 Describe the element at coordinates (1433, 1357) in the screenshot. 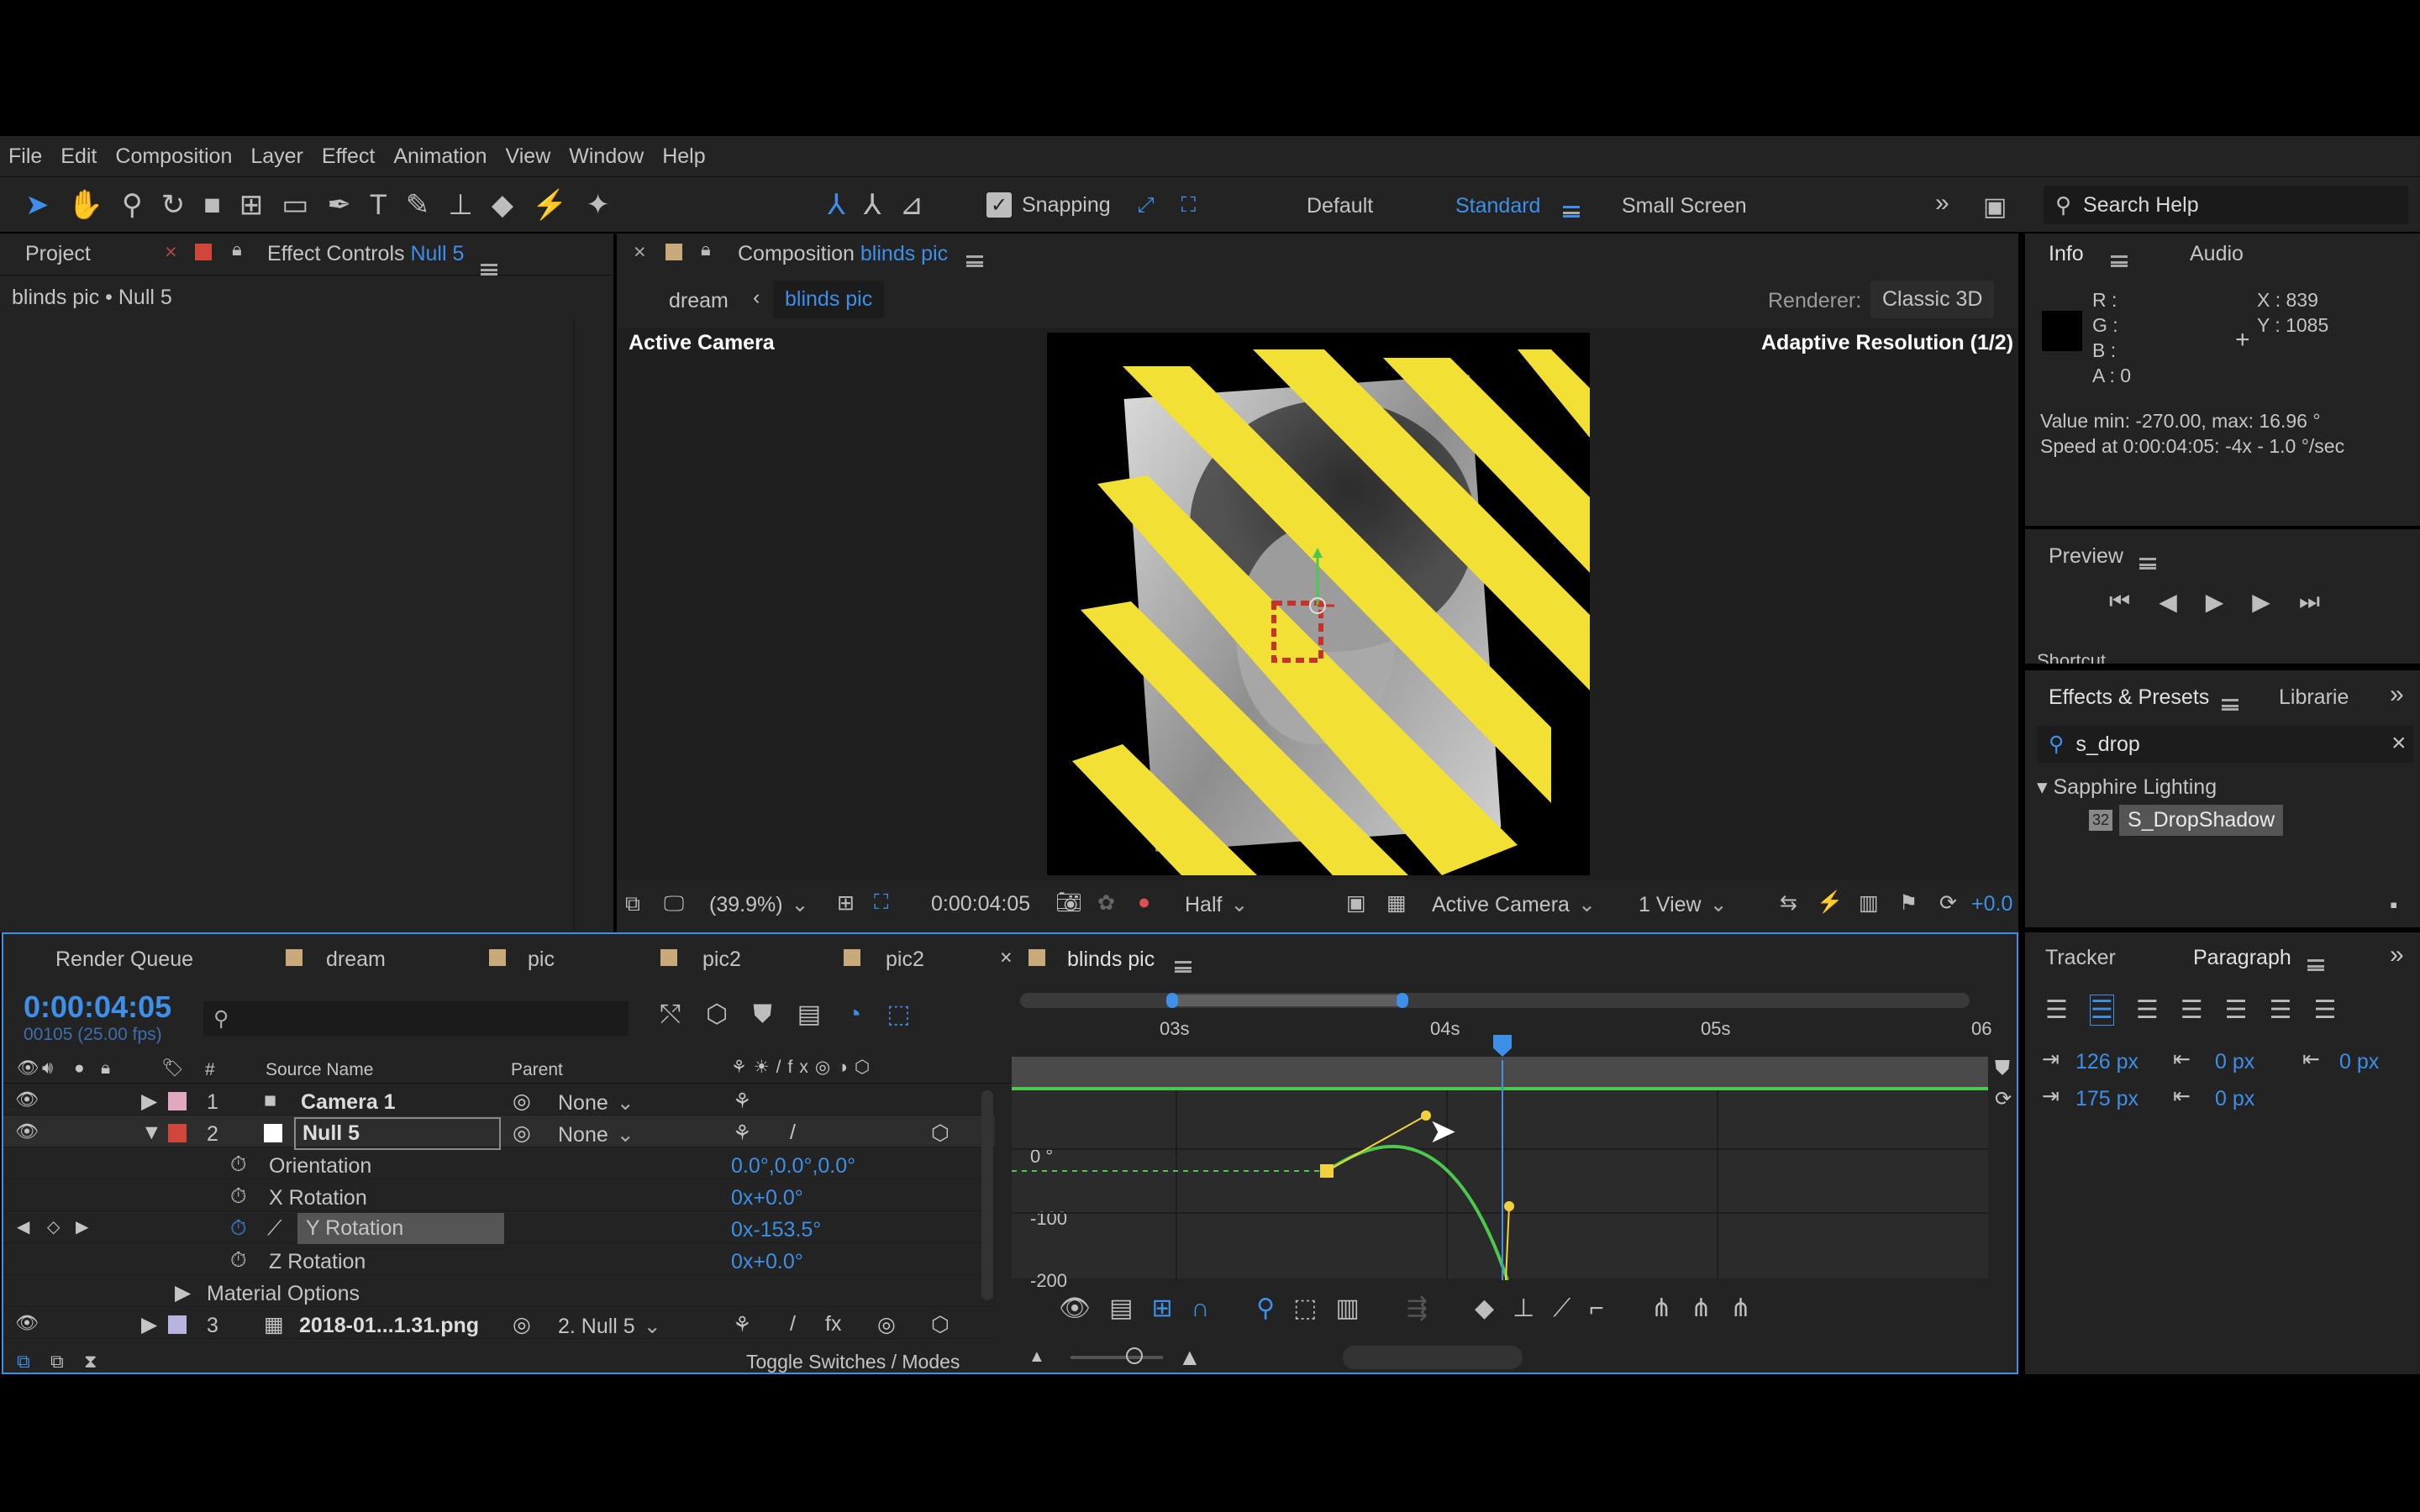

I see `horizontal-scrollbar` at that location.